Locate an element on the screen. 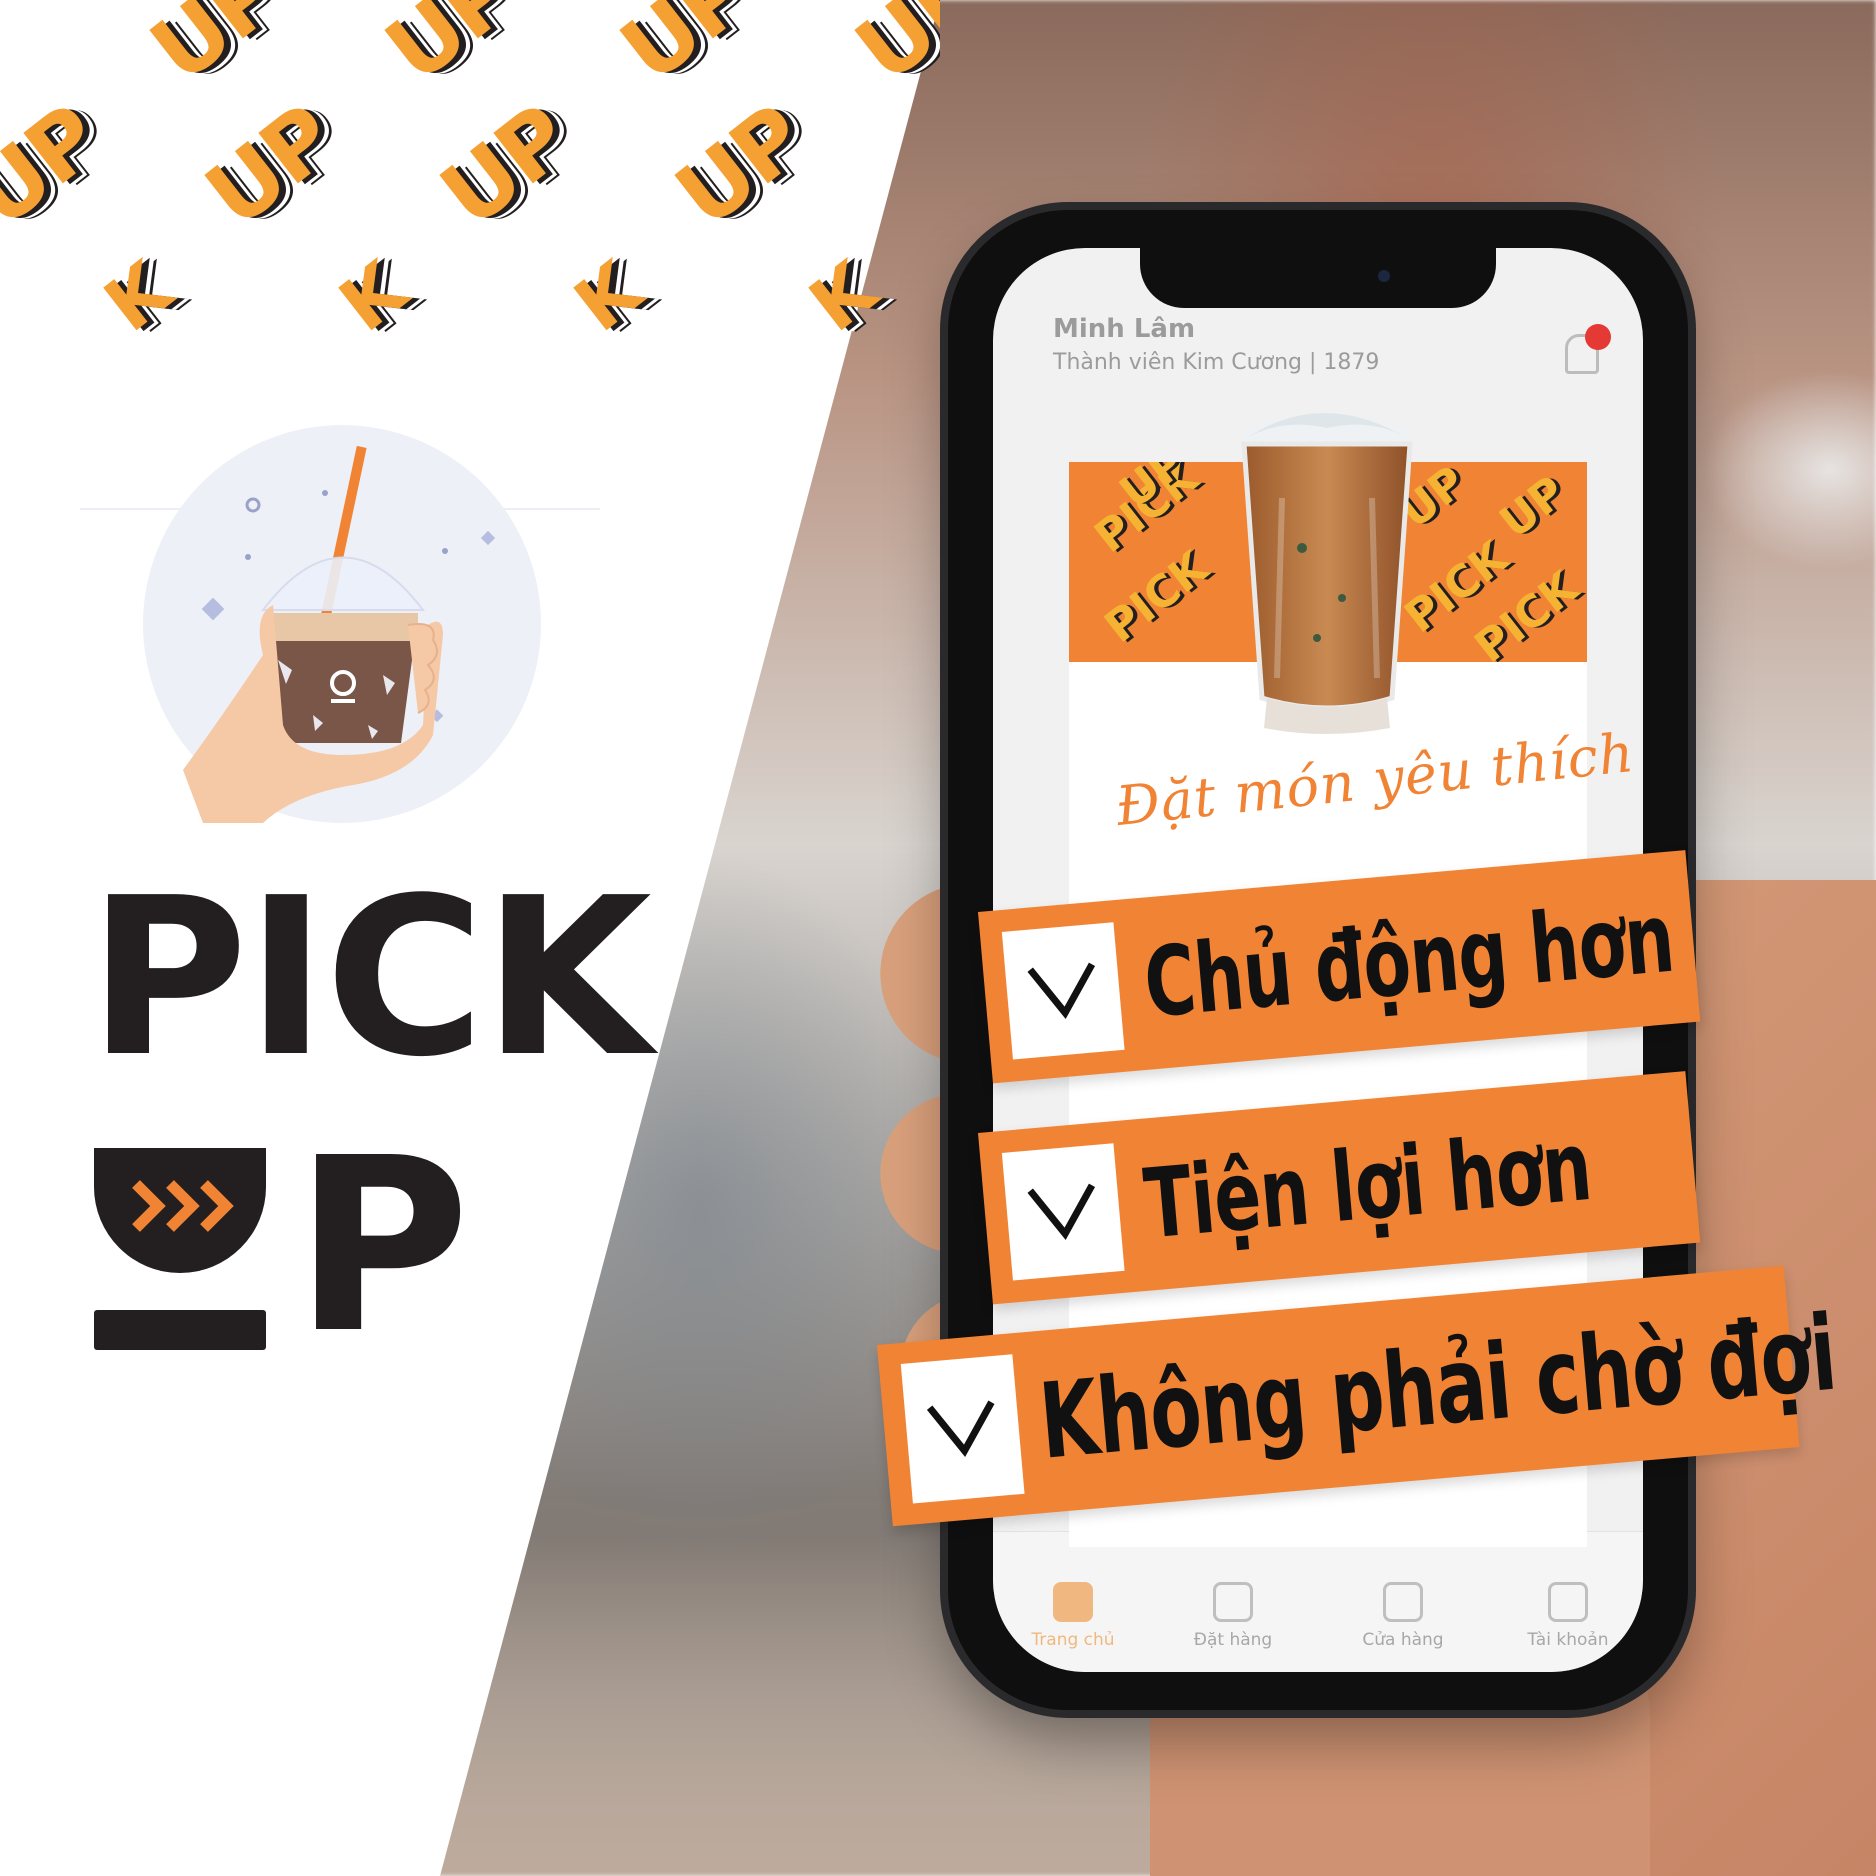  tab-label: Cửa hàng is located at coordinates (1403, 1640).